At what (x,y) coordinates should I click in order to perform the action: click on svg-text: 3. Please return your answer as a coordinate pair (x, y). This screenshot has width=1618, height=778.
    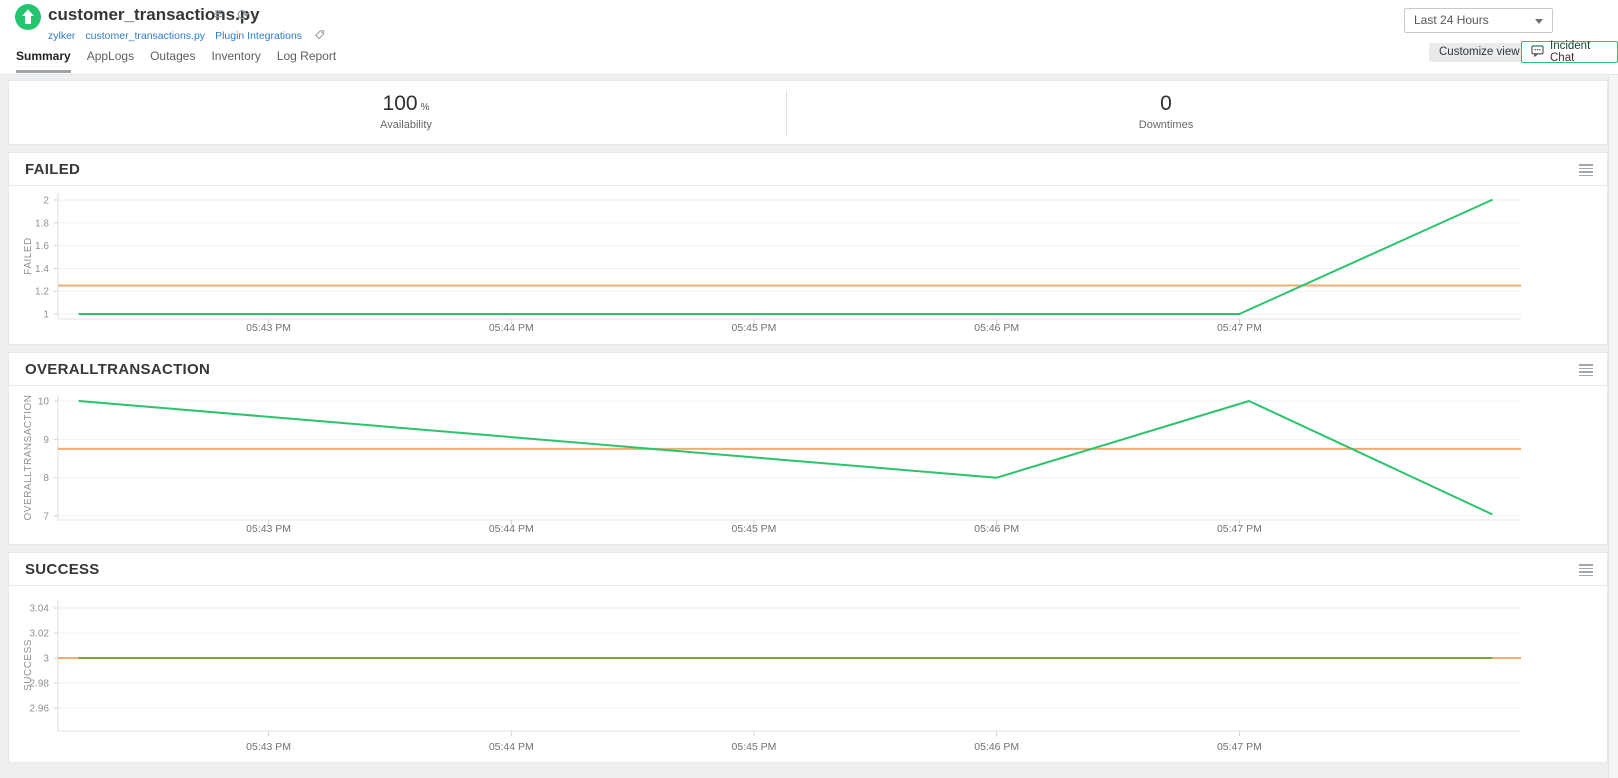
    Looking at the image, I should click on (46, 658).